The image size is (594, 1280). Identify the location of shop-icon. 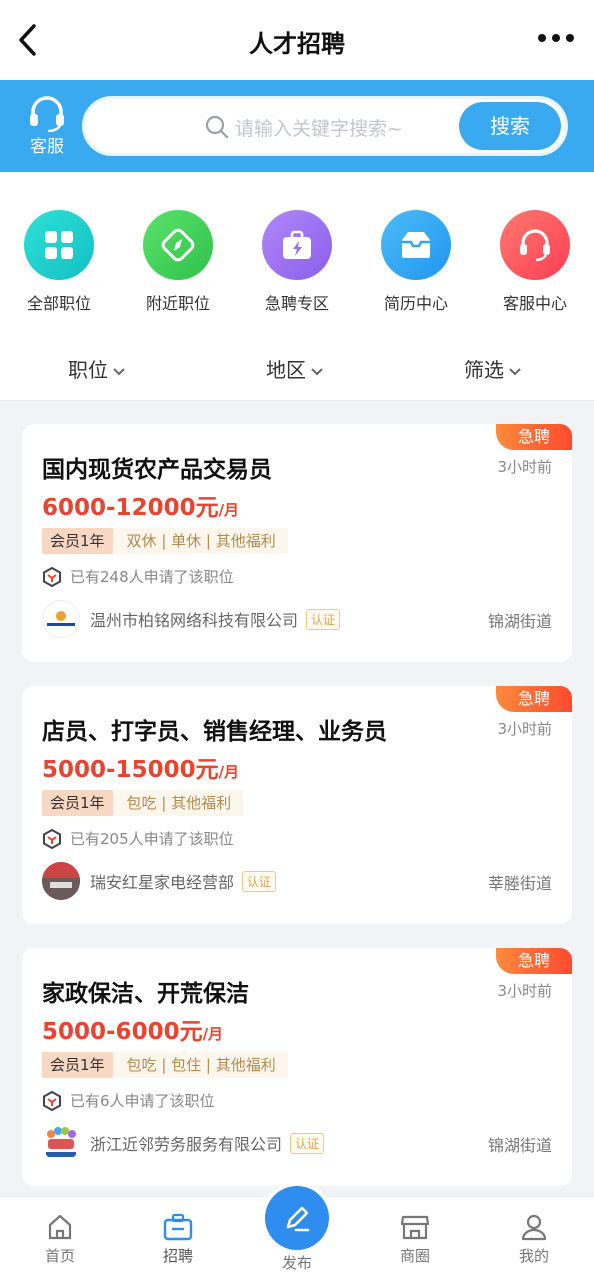
(415, 1227).